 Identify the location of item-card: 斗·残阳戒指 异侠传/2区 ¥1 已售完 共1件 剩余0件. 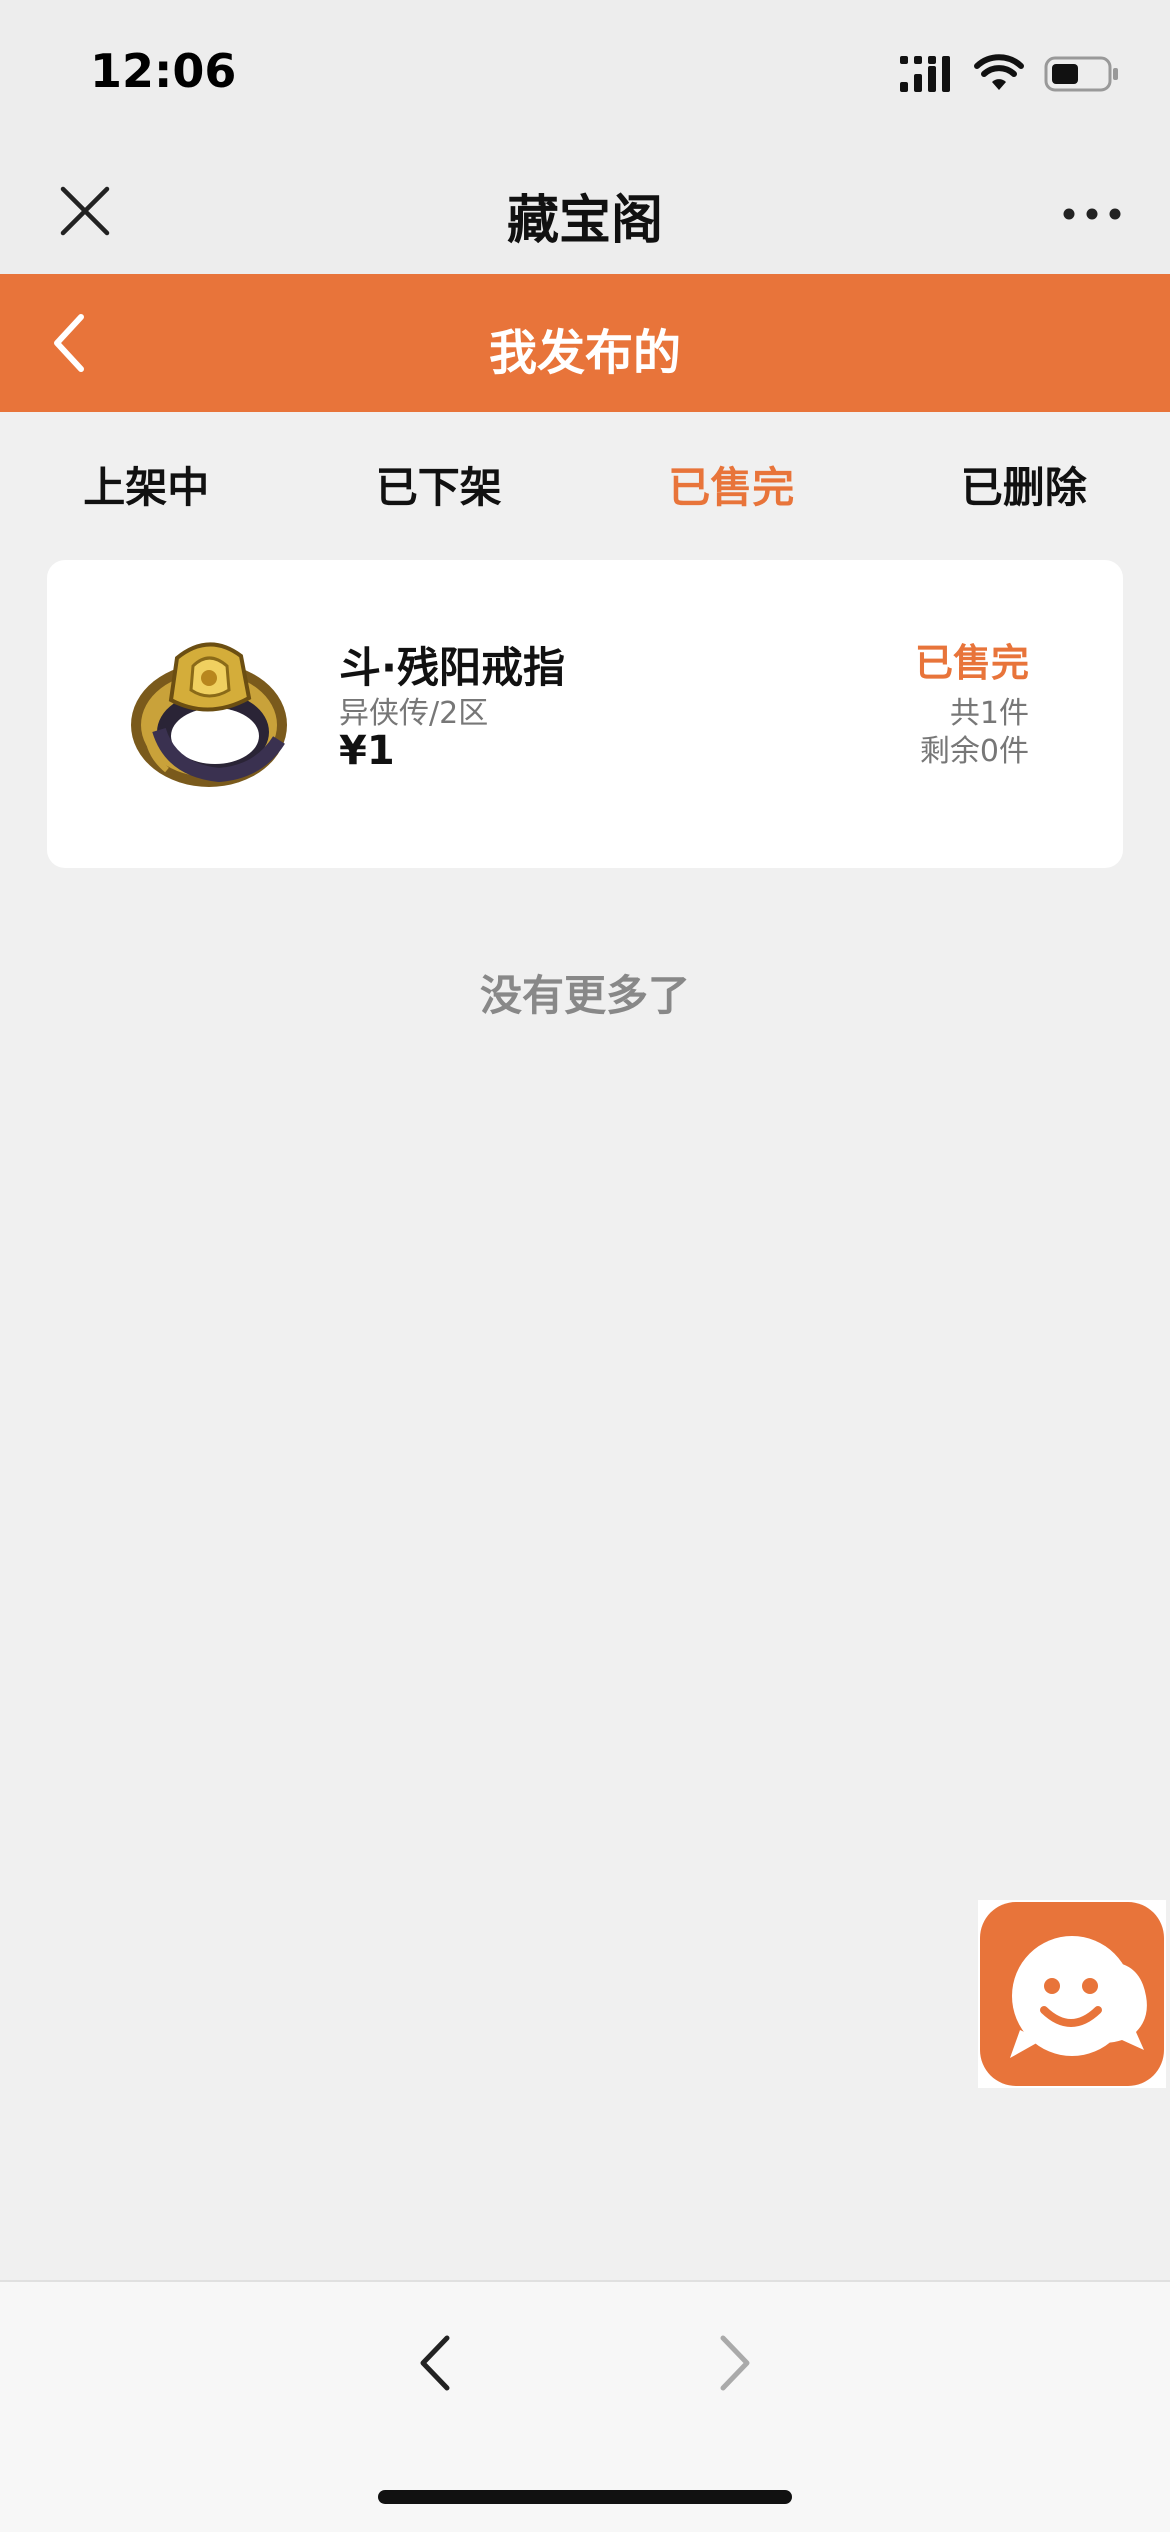
(585, 714).